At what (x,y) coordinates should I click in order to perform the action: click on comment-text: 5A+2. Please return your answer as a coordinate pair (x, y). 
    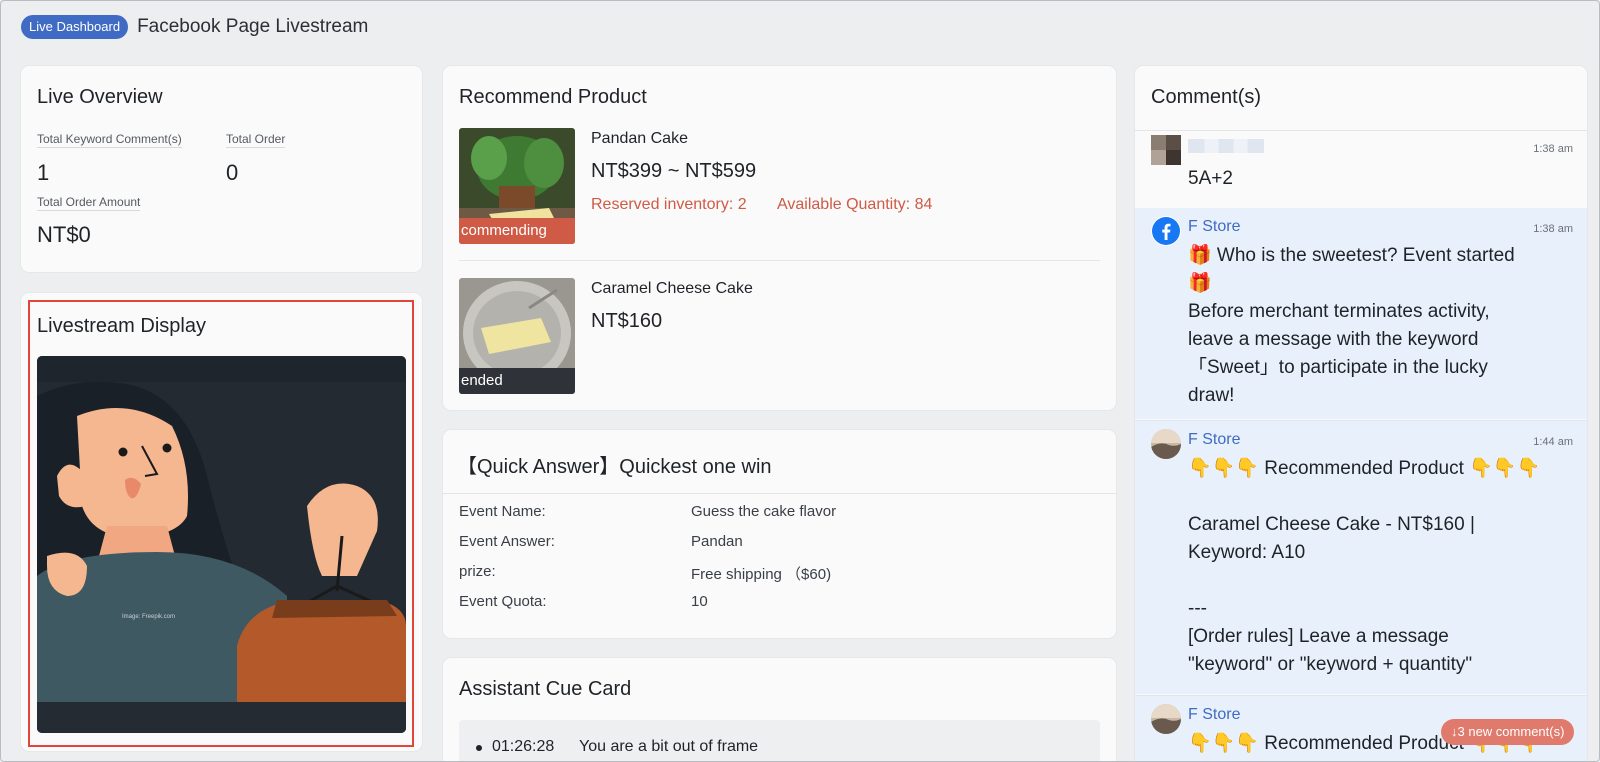
    Looking at the image, I should click on (1210, 178).